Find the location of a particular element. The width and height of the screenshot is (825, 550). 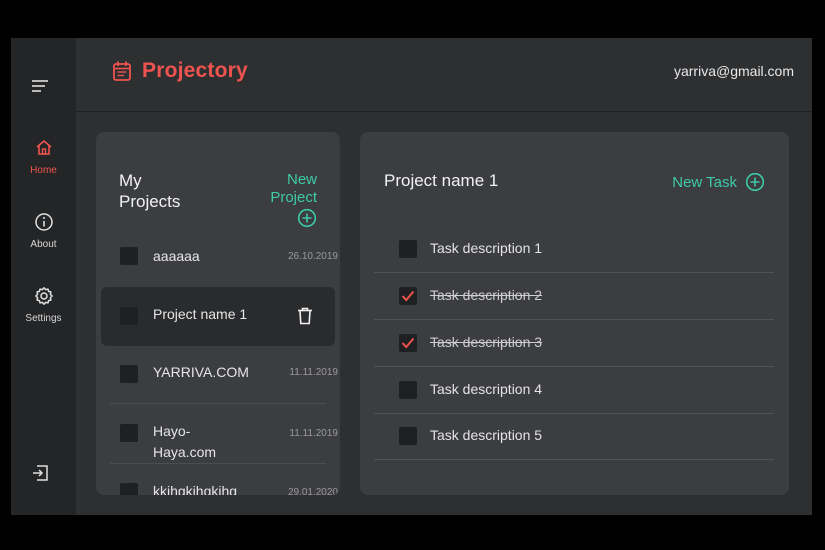

new-task-button: New Task is located at coordinates (718, 182).